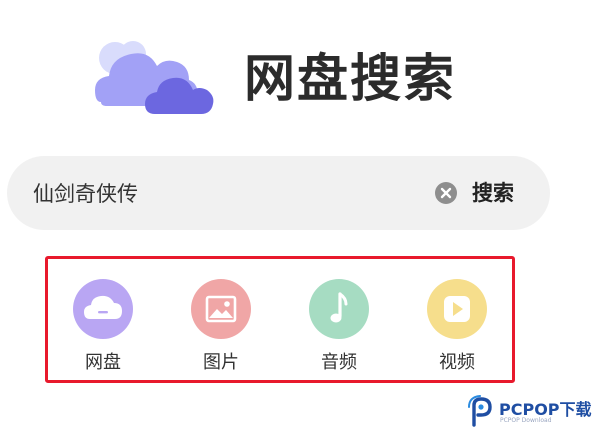 Image resolution: width=600 pixels, height=433 pixels. Describe the element at coordinates (339, 309) in the screenshot. I see `music-note-icon` at that location.